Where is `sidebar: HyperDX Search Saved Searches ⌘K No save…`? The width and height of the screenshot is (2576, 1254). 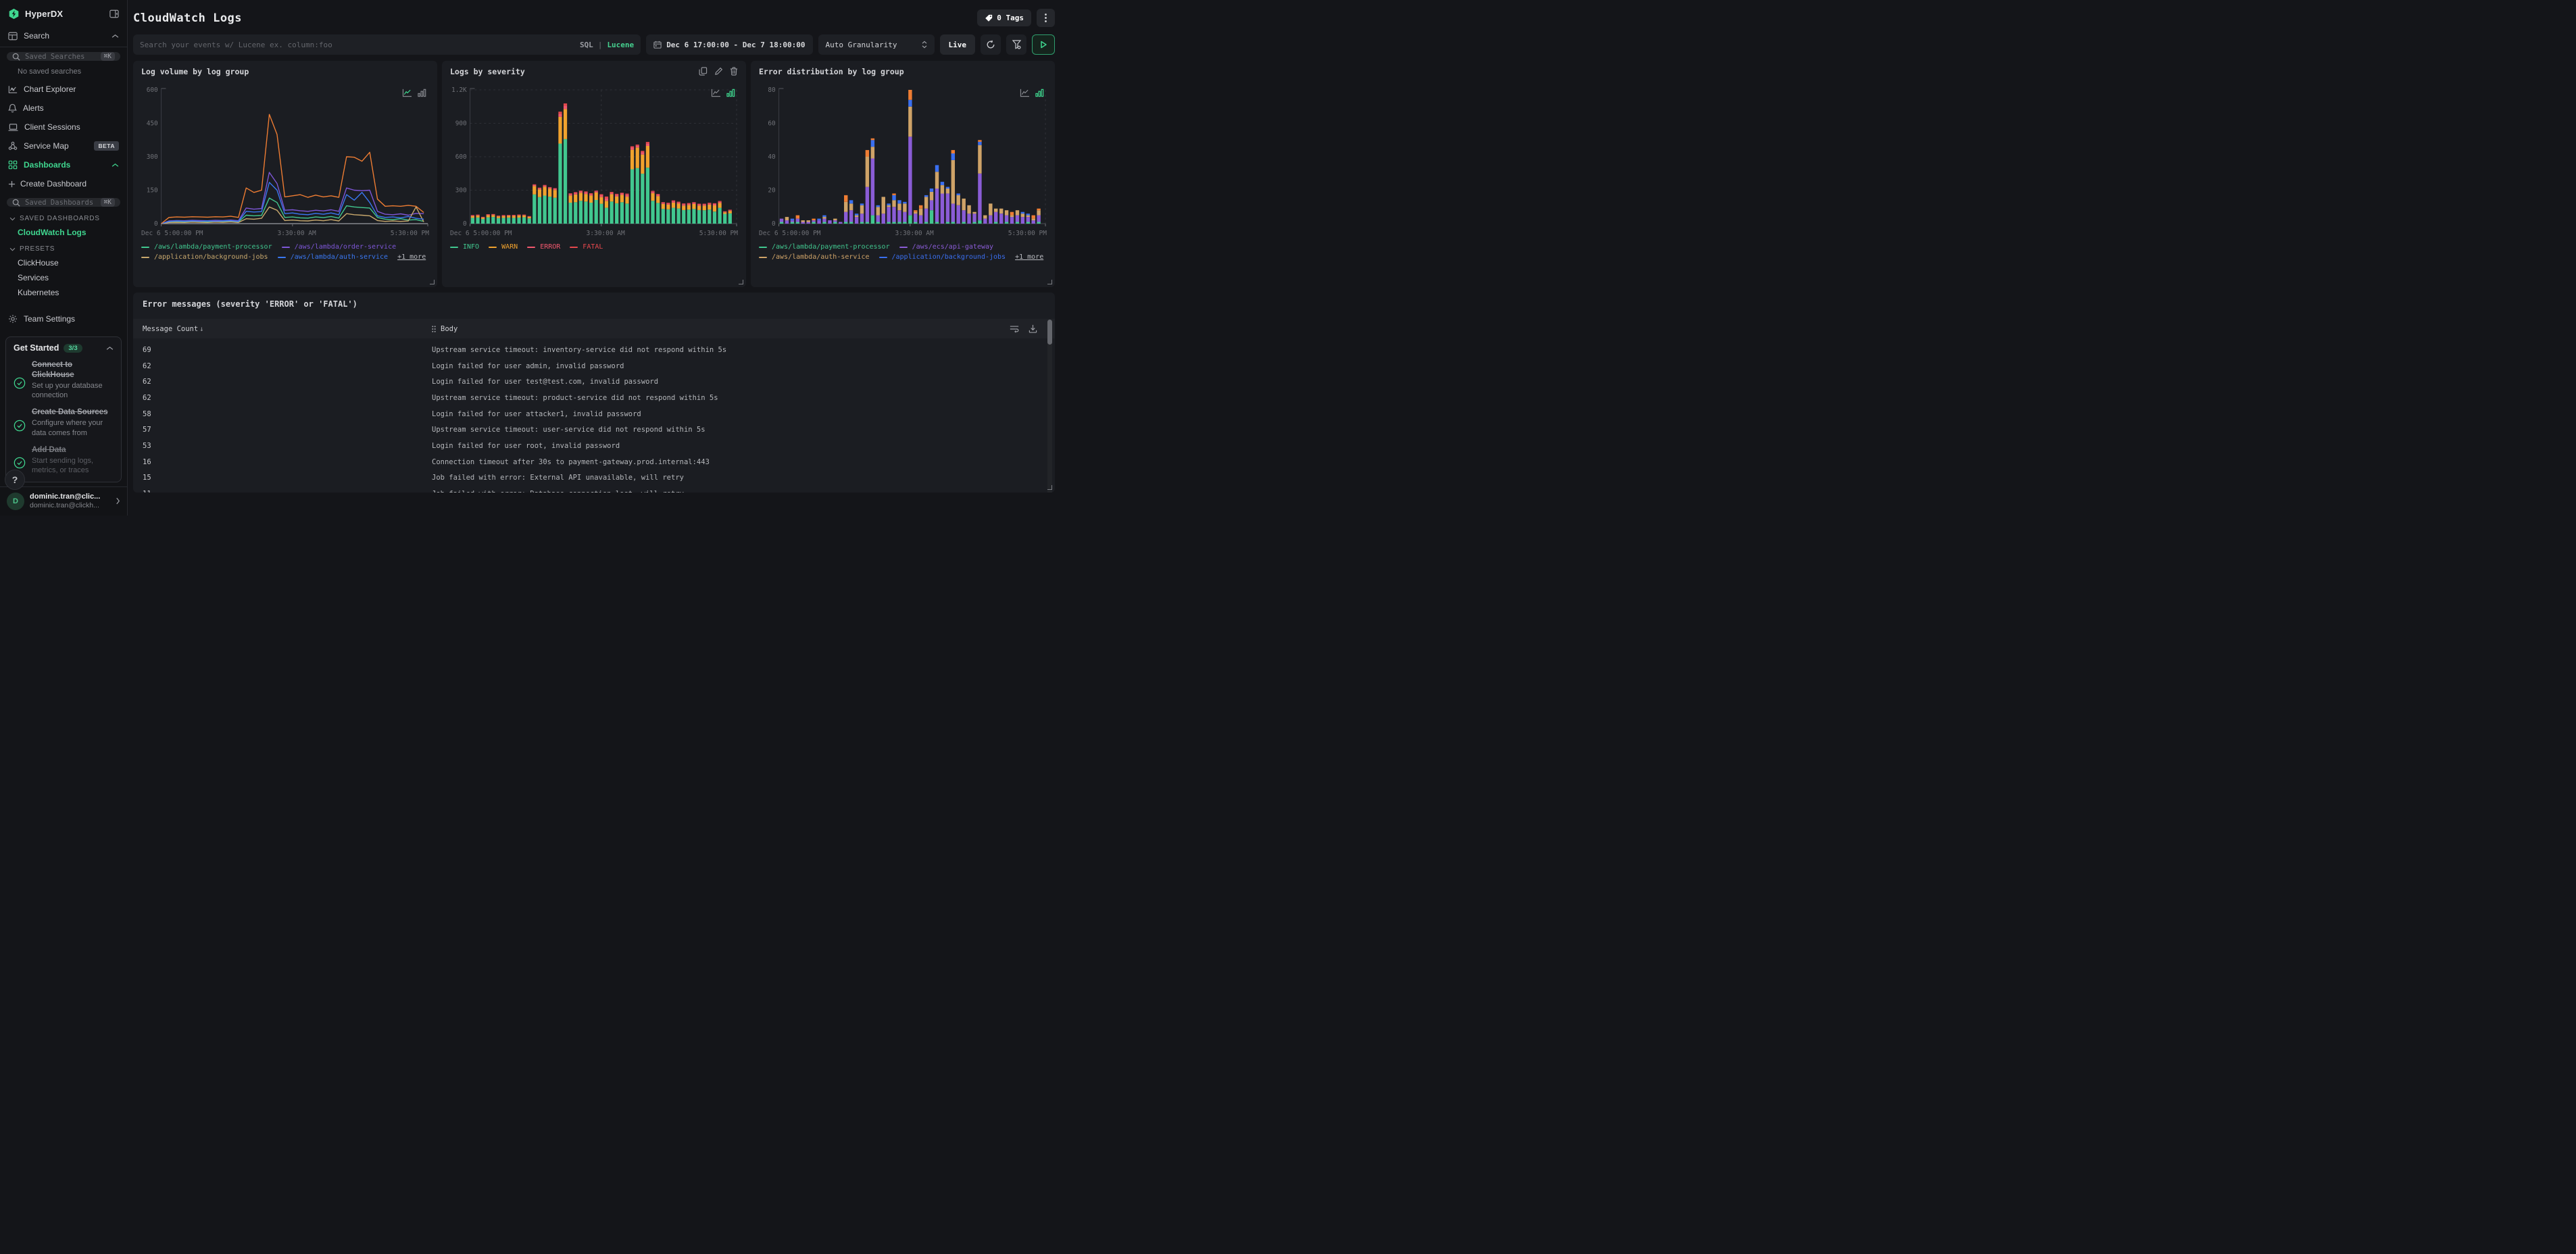 sidebar: HyperDX Search Saved Searches ⌘K No save… is located at coordinates (64, 258).